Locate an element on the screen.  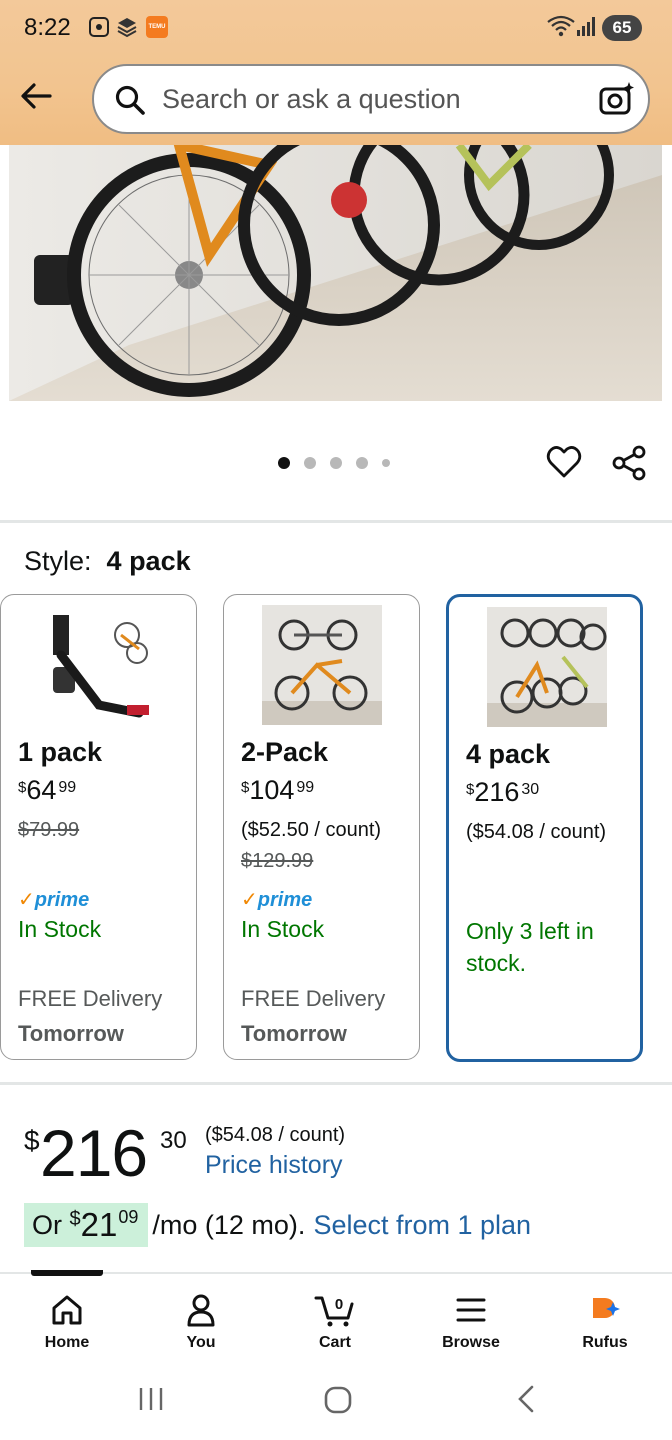
nav-label: Home is located at coordinates (67, 1342).